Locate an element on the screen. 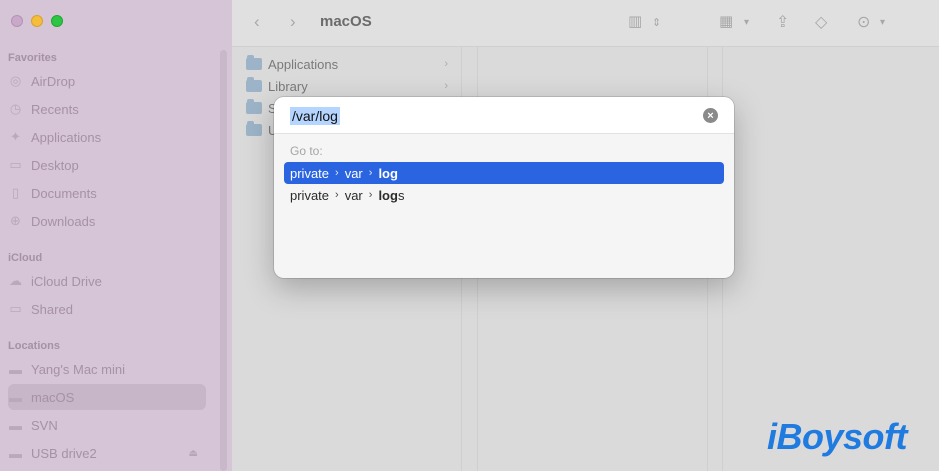  sidebar-item-mac-mini: ▬ Yang's Mac mini is located at coordinates (107, 369).